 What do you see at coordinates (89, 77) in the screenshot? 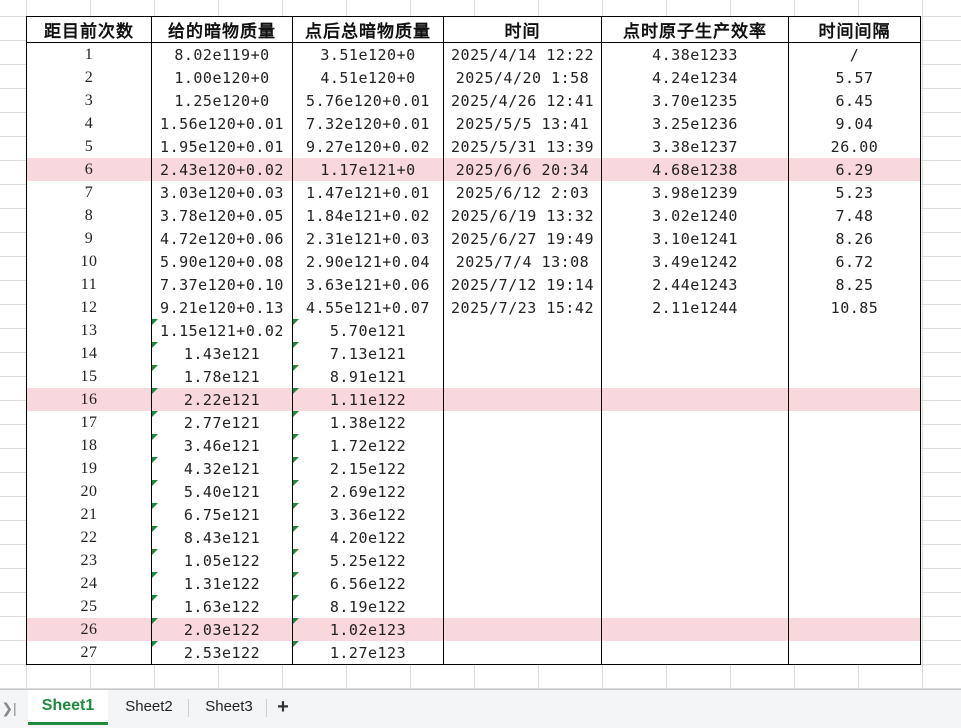
I see `cell-count: 2` at bounding box center [89, 77].